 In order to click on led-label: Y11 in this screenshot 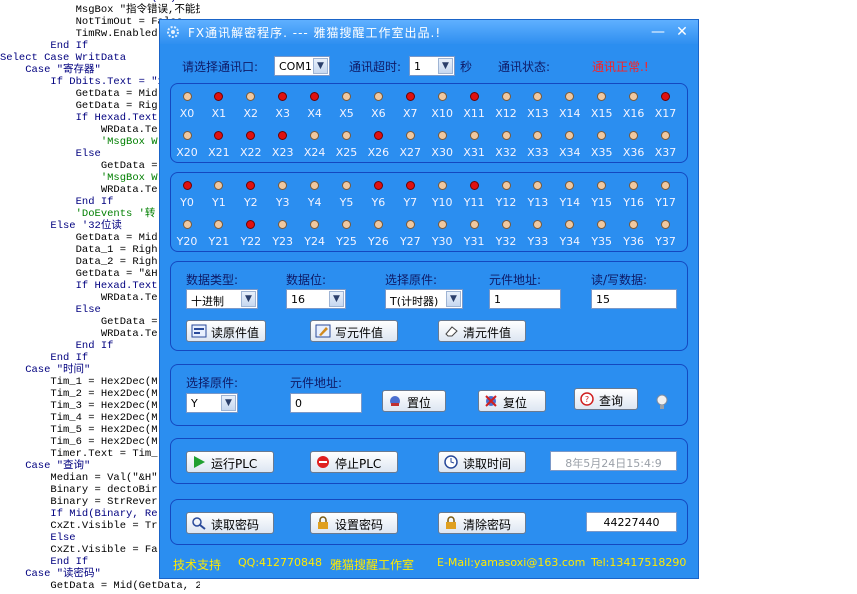, I will do `click(474, 202)`.